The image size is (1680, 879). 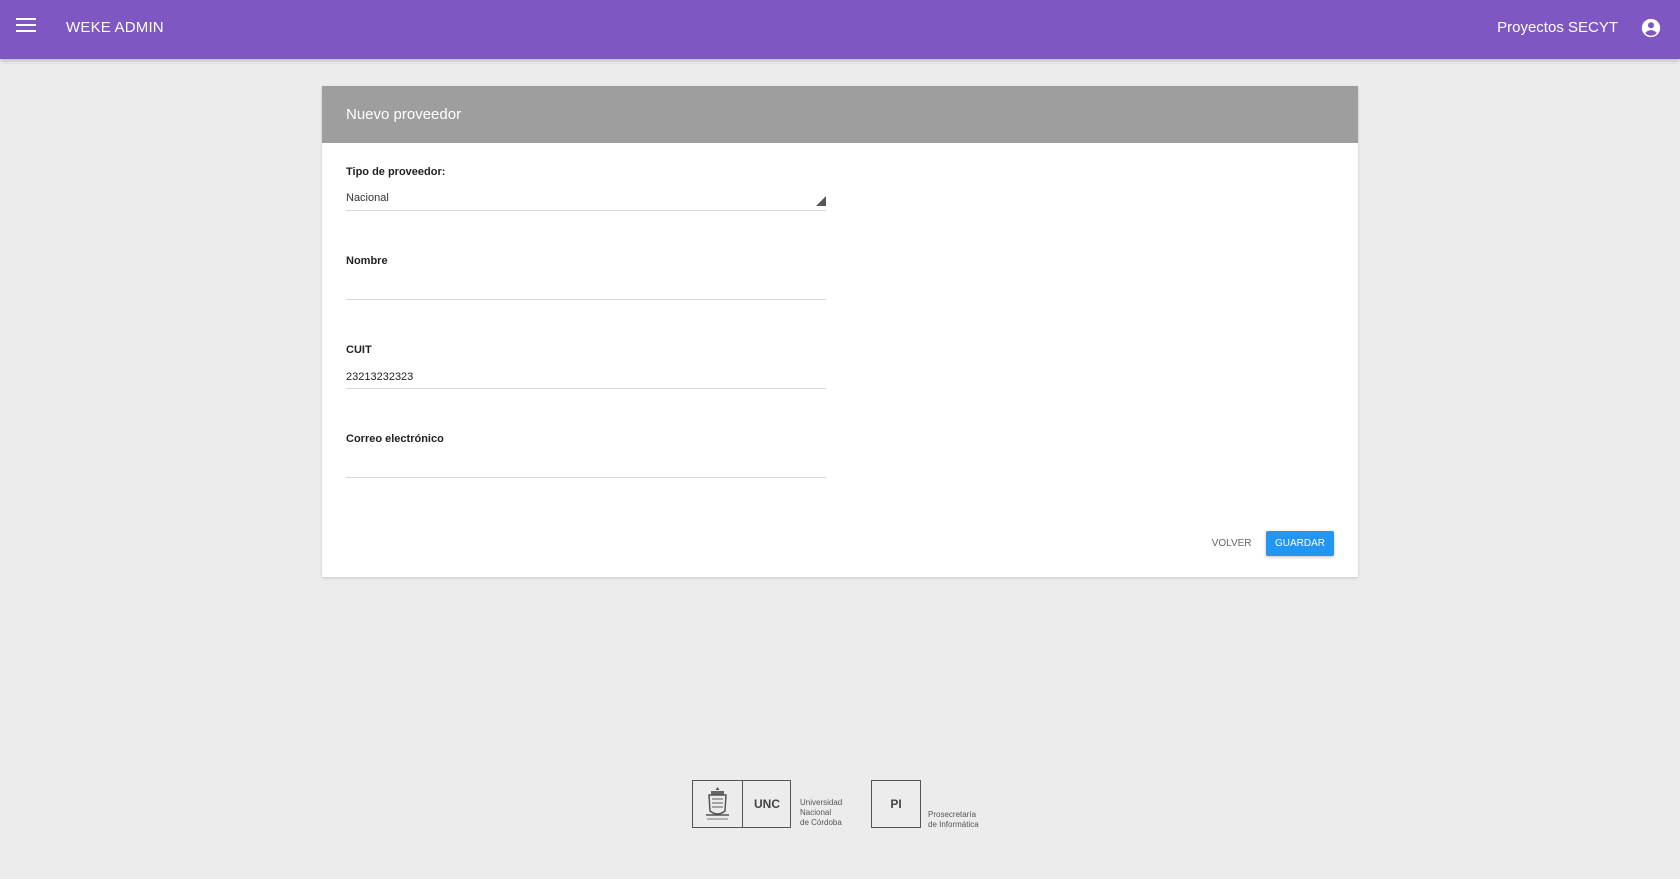 I want to click on cuit-label: CUIT, so click(x=359, y=350).